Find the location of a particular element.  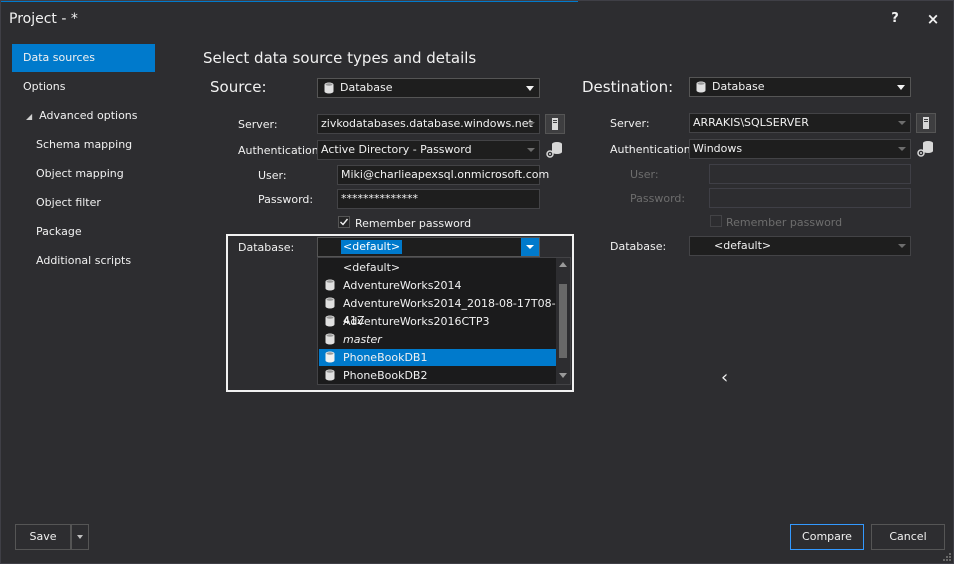

destination-auth-label: Authentication: is located at coordinates (652, 149).